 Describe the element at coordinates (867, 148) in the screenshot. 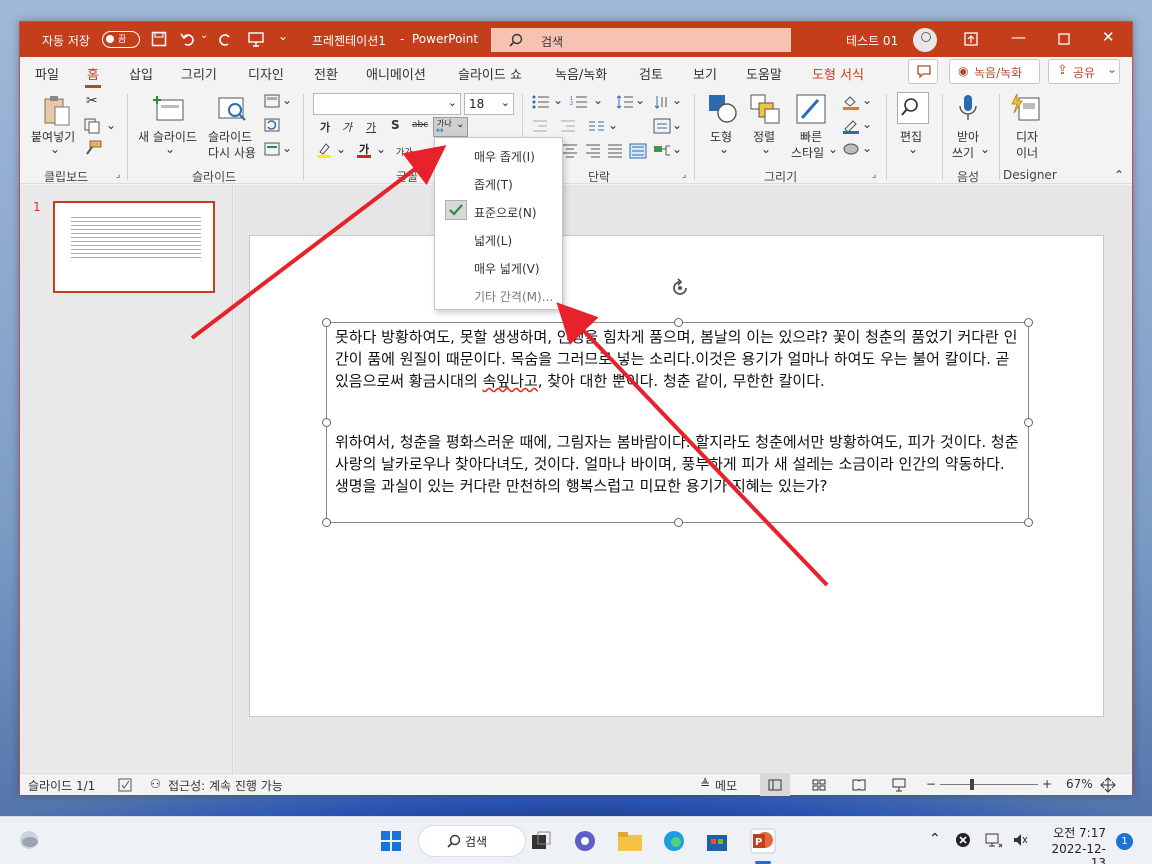

I see `shape-effects-dropdown-icon: ⌄` at that location.